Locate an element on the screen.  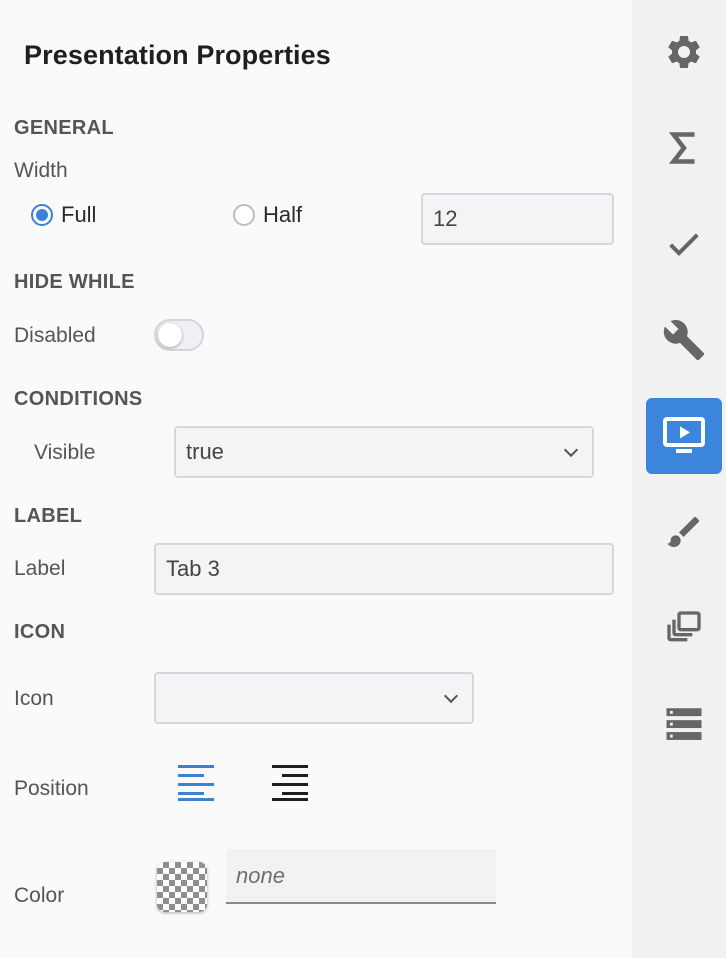
color-swatch is located at coordinates (182, 887).